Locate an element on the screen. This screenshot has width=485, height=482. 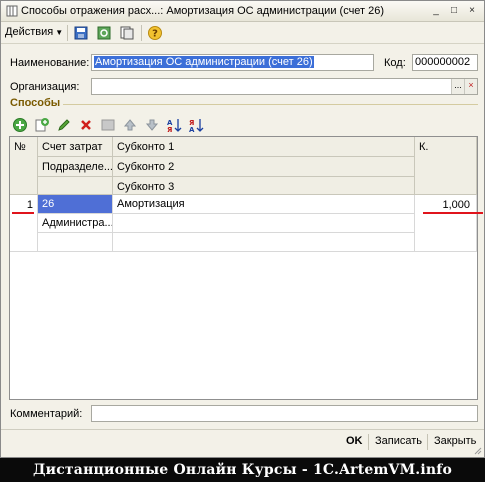
copy-icon is located at coordinates (127, 33).